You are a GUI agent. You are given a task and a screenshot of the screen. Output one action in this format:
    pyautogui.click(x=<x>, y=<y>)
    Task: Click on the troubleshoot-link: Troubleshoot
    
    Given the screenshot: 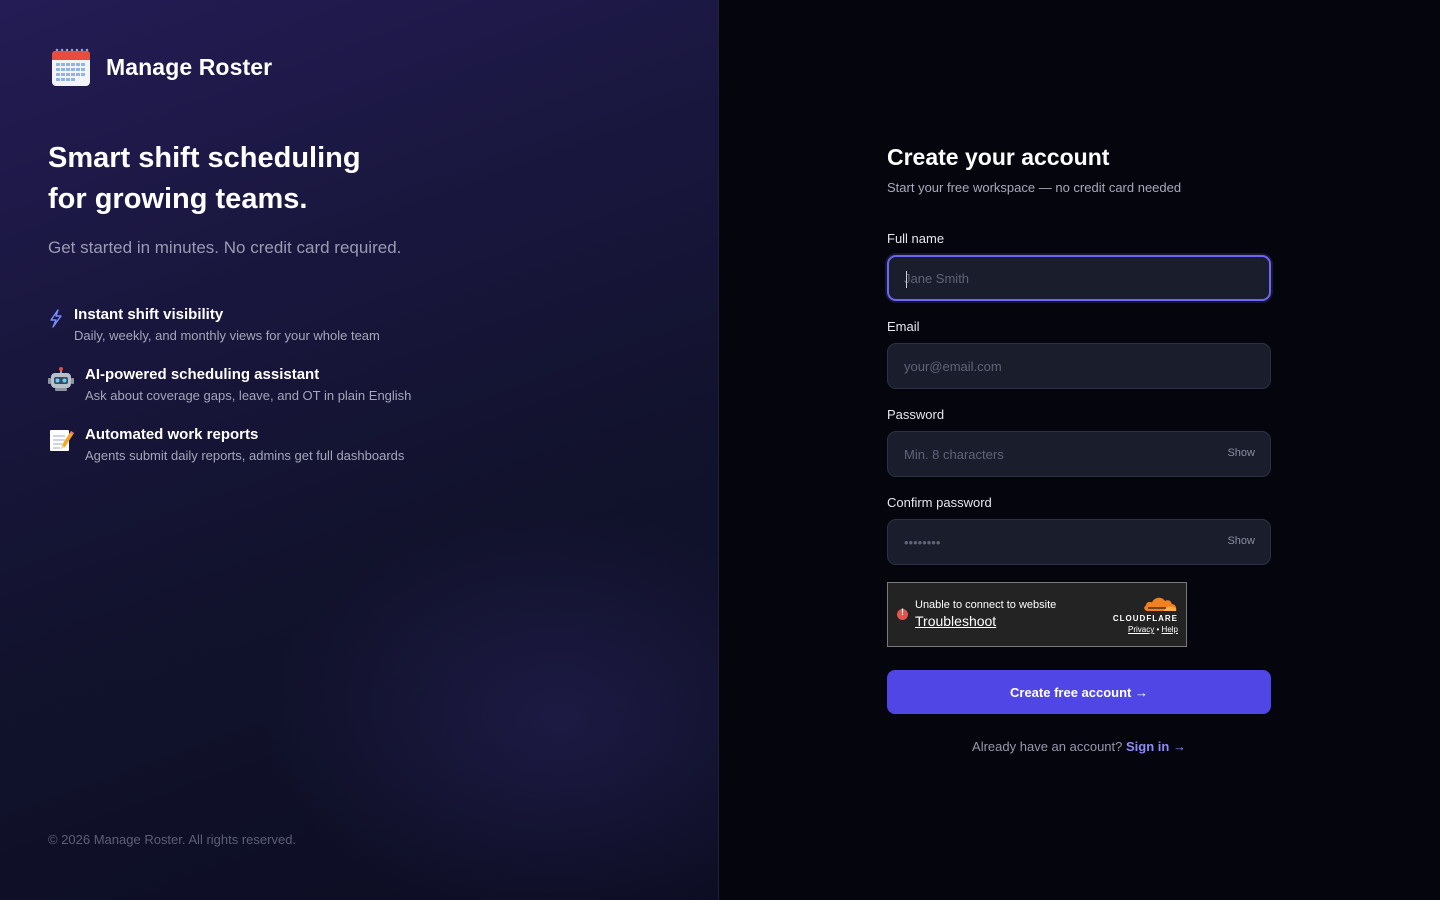 What is the action you would take?
    pyautogui.click(x=955, y=621)
    